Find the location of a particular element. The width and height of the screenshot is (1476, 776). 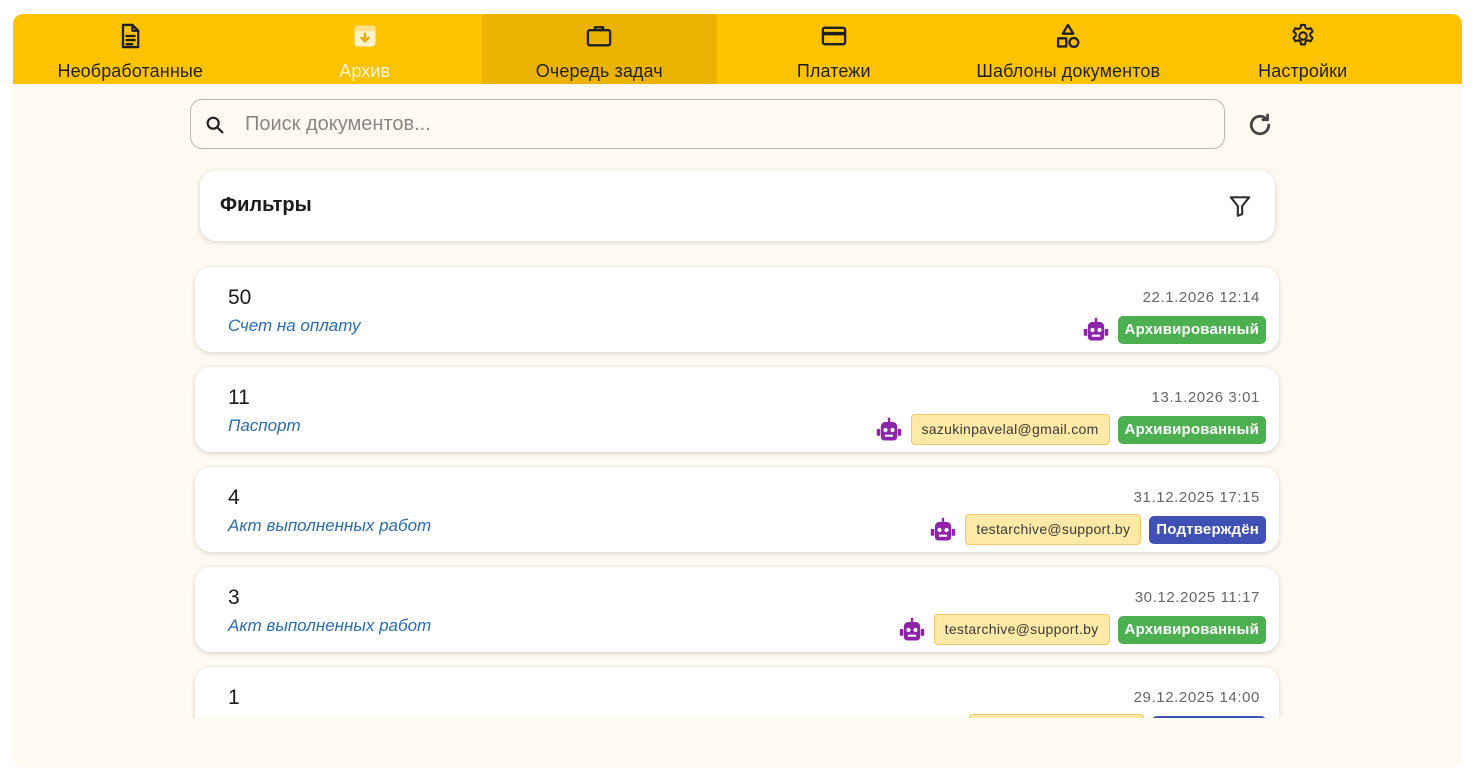

document-date: 22.1.2026 12:14 is located at coordinates (1201, 297).